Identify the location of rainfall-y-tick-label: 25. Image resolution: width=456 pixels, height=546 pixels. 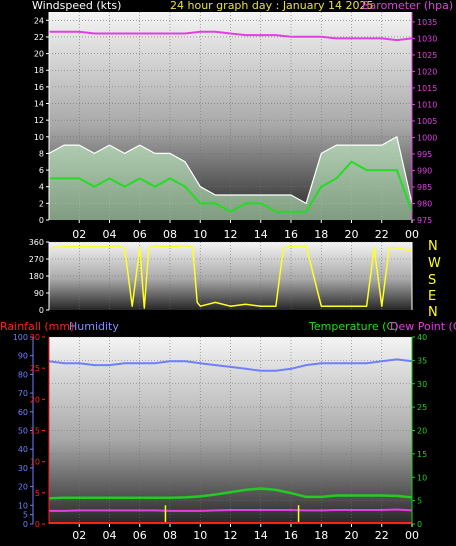
(35, 368).